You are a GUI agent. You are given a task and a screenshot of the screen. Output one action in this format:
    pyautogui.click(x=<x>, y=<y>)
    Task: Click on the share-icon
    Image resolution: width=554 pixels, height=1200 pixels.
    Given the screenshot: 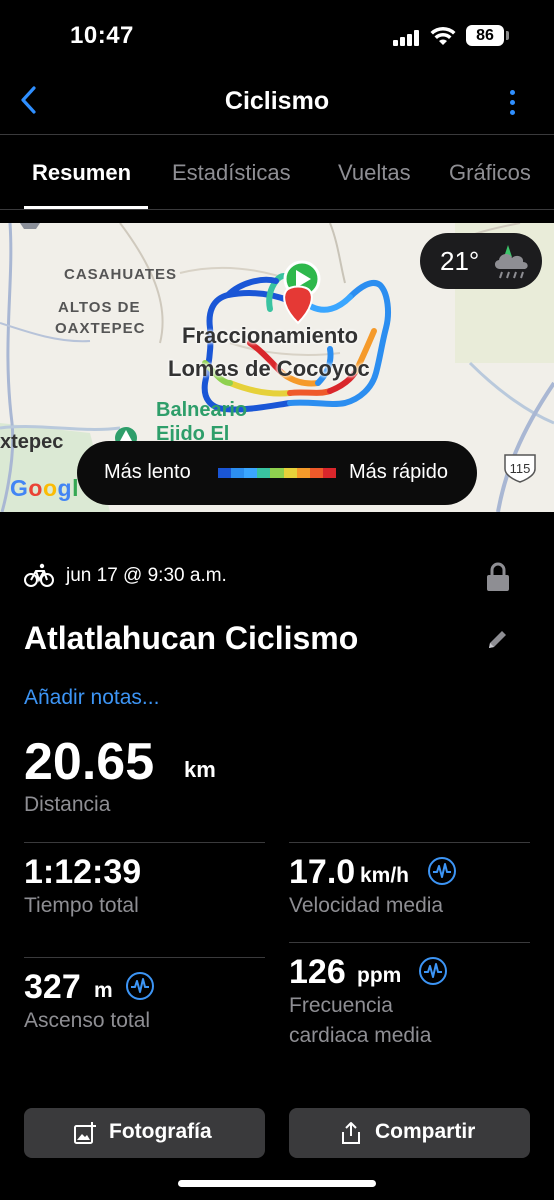 What is the action you would take?
    pyautogui.click(x=351, y=1133)
    